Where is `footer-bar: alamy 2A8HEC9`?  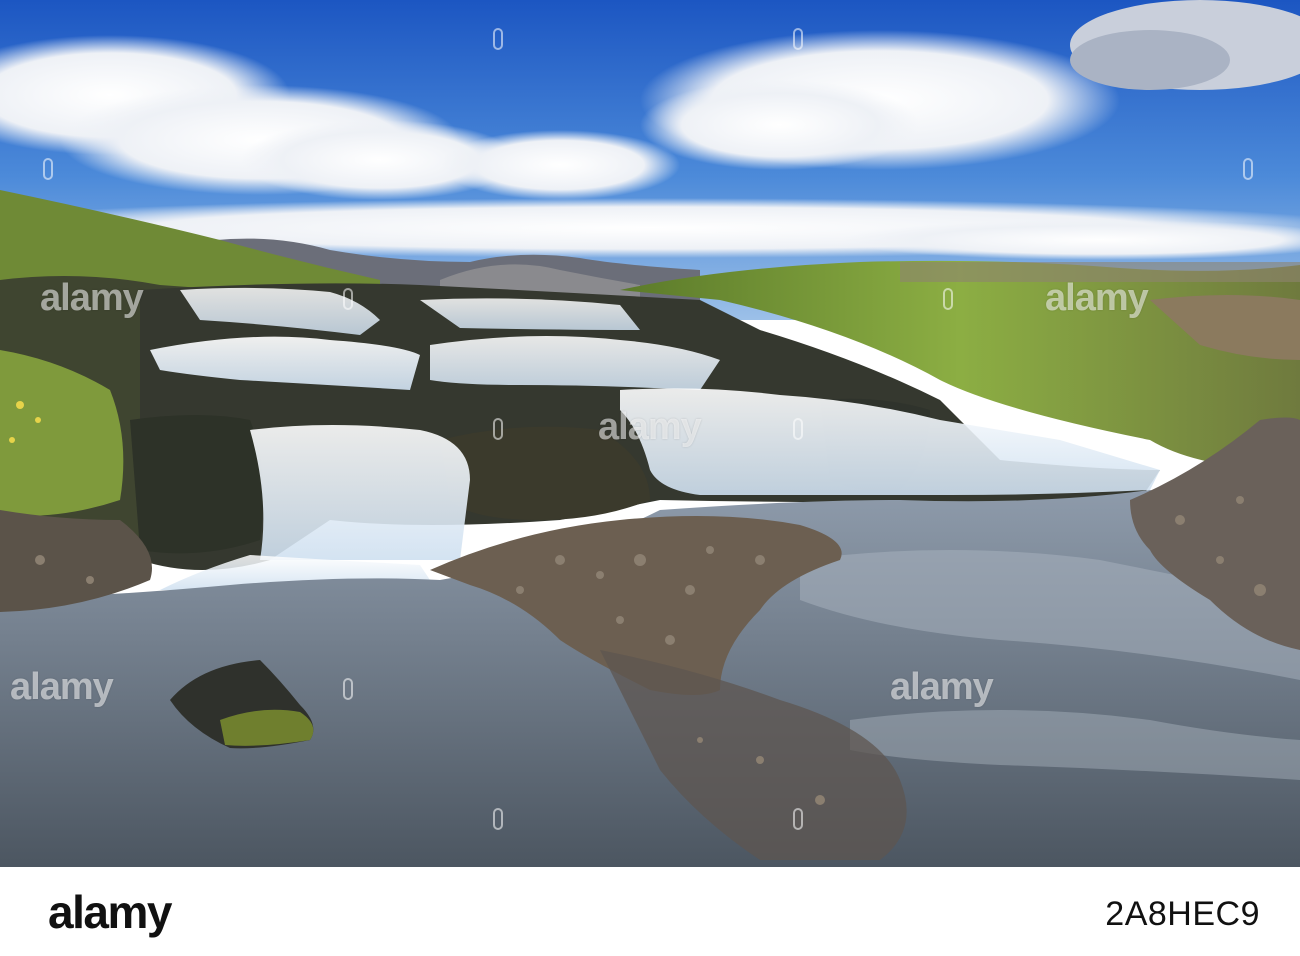 footer-bar: alamy 2A8HEC9 is located at coordinates (650, 911).